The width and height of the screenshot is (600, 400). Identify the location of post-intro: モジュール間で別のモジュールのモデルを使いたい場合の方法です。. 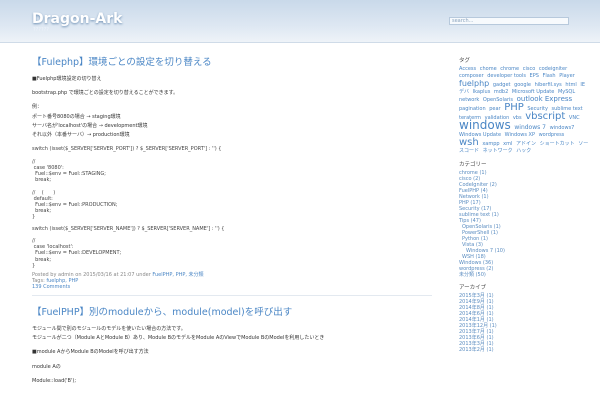
(109, 329).